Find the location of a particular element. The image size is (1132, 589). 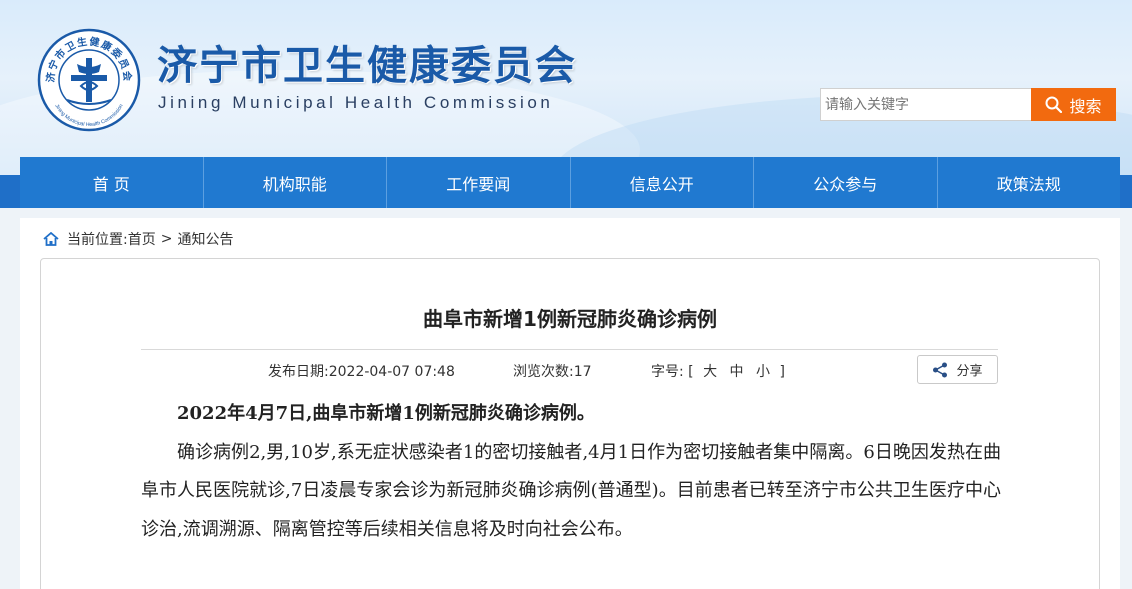

share-label: 分享 is located at coordinates (969, 371).